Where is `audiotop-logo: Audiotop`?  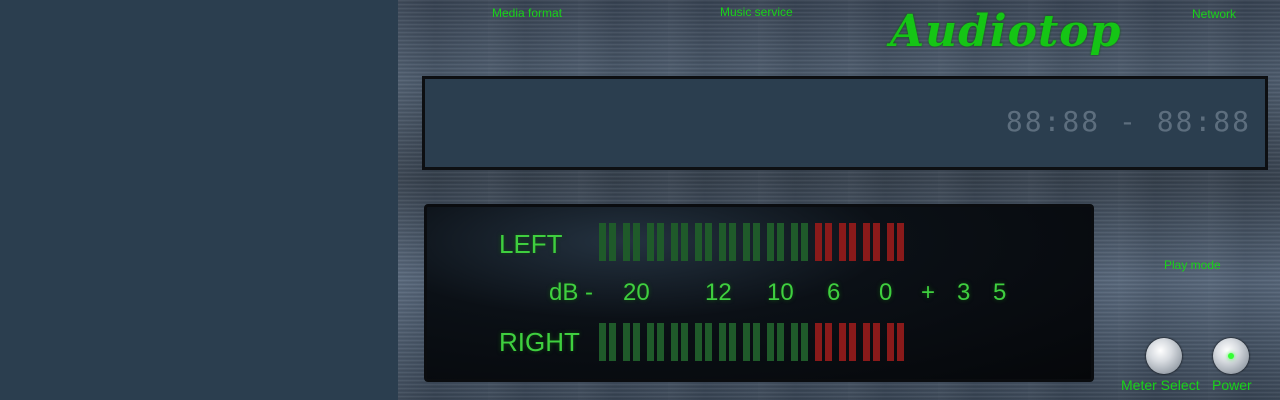
audiotop-logo: Audiotop is located at coordinates (1006, 31).